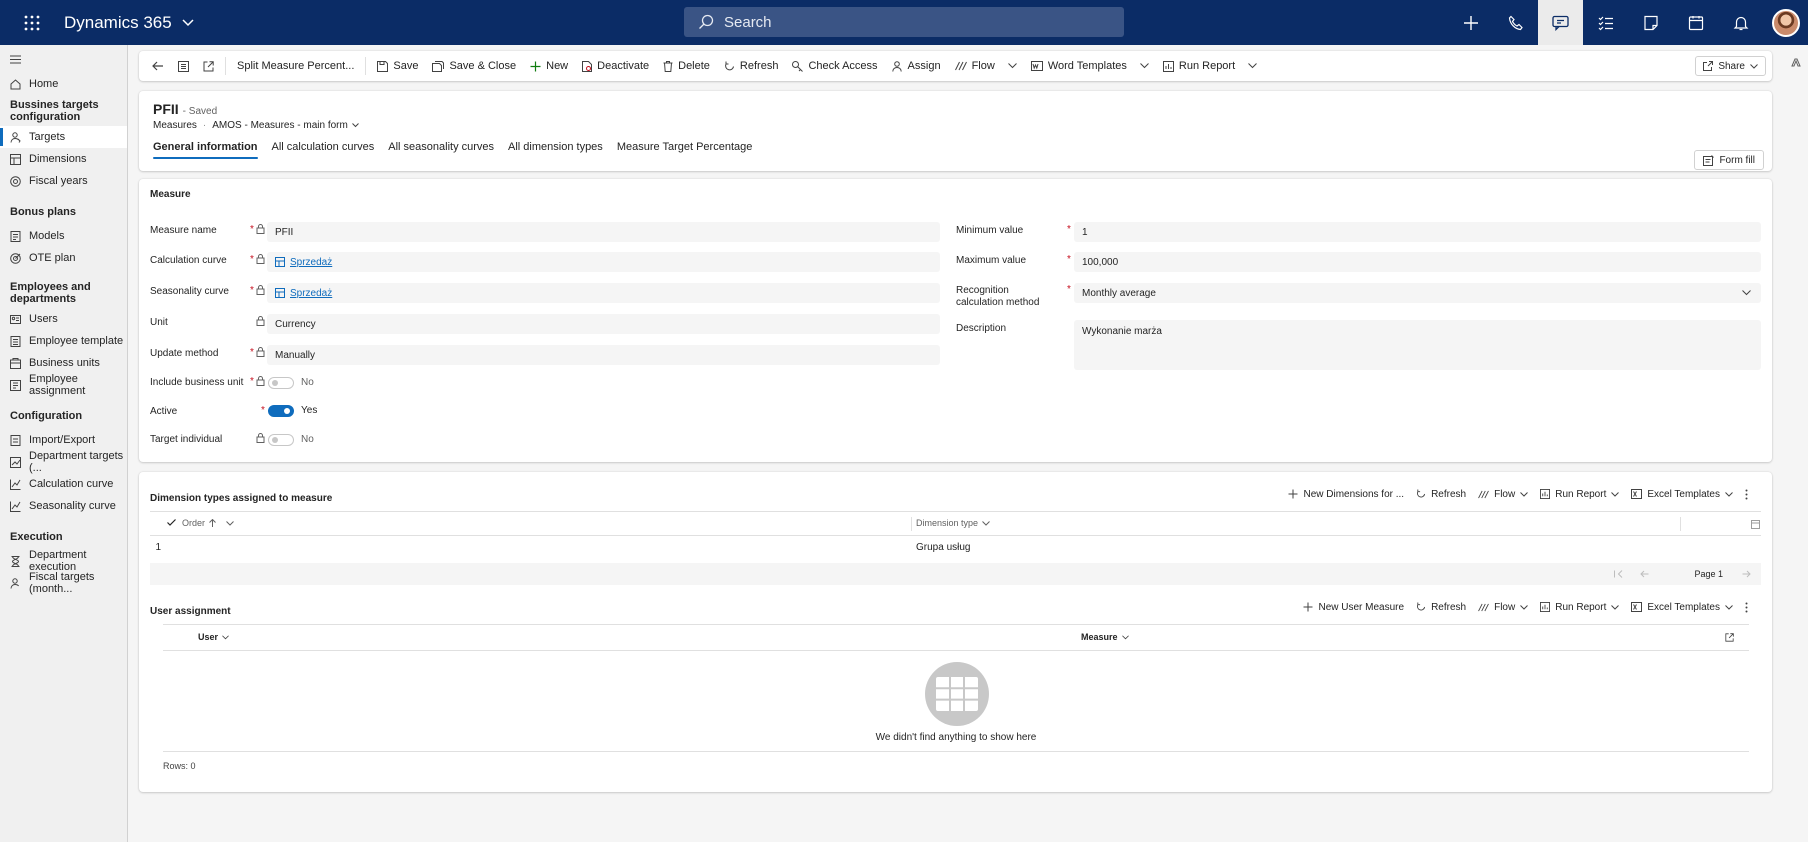 This screenshot has height=842, width=1808. Describe the element at coordinates (1417, 345) in the screenshot. I see `description-field: Wykonanie marża` at that location.